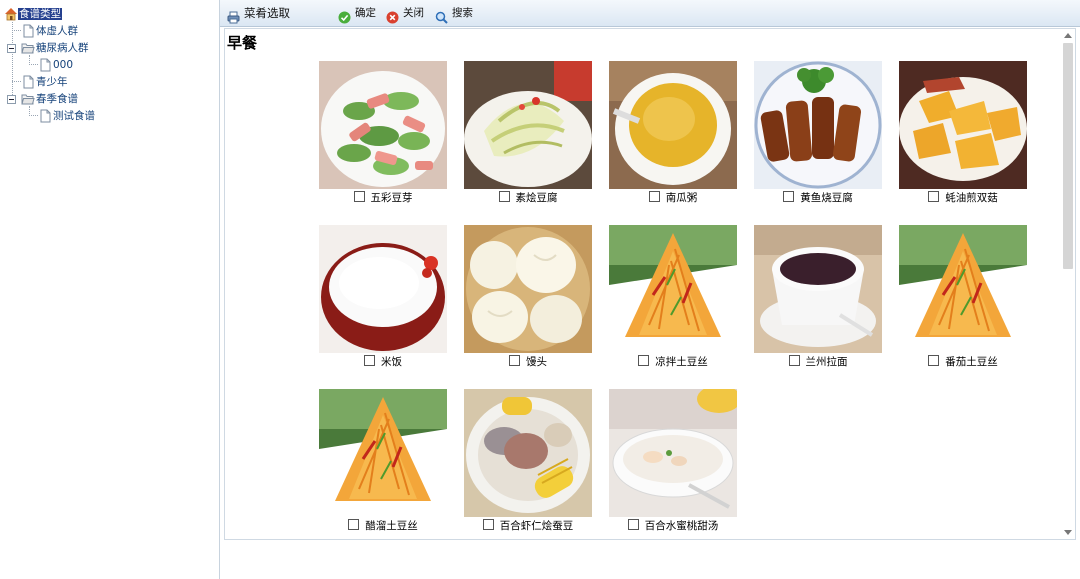 The image size is (1080, 579). What do you see at coordinates (963, 125) in the screenshot?
I see `sweet-potato-slices-image` at bounding box center [963, 125].